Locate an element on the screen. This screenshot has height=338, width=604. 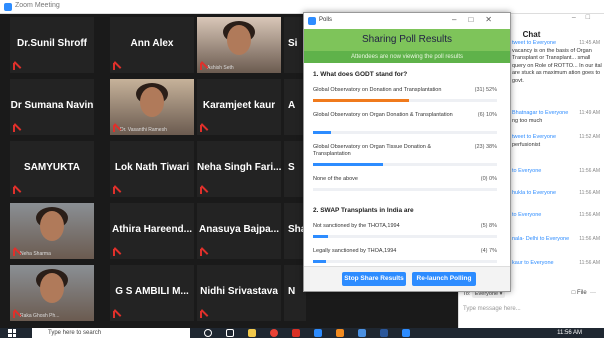
polls-titlebar: Polls –□✕ is located at coordinates (407, 21).